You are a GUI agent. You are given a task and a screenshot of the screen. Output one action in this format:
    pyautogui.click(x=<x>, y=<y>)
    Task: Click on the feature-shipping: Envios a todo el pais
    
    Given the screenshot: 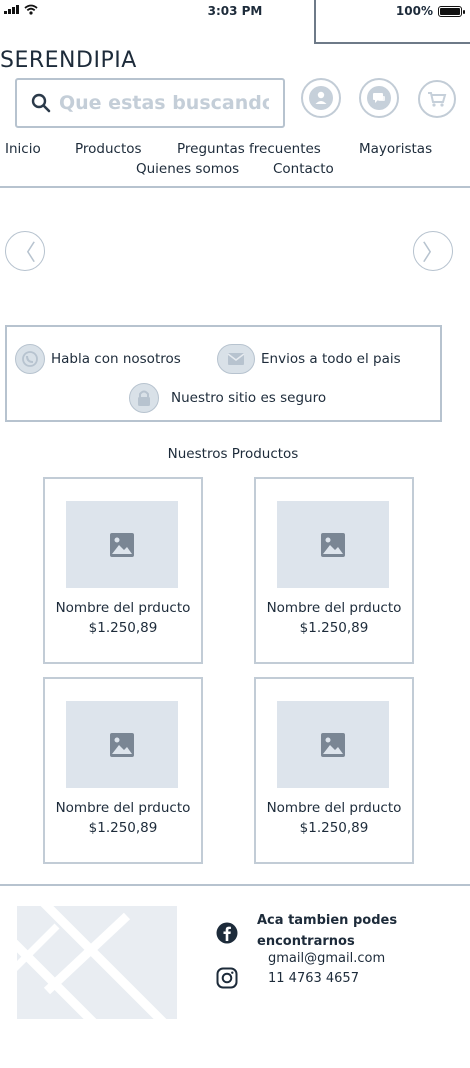 What is the action you would take?
    pyautogui.click(x=309, y=359)
    